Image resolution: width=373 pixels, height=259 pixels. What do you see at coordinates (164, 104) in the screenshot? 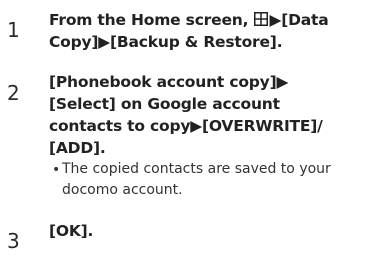
I see `step-line: [Select] on Google account` at bounding box center [164, 104].